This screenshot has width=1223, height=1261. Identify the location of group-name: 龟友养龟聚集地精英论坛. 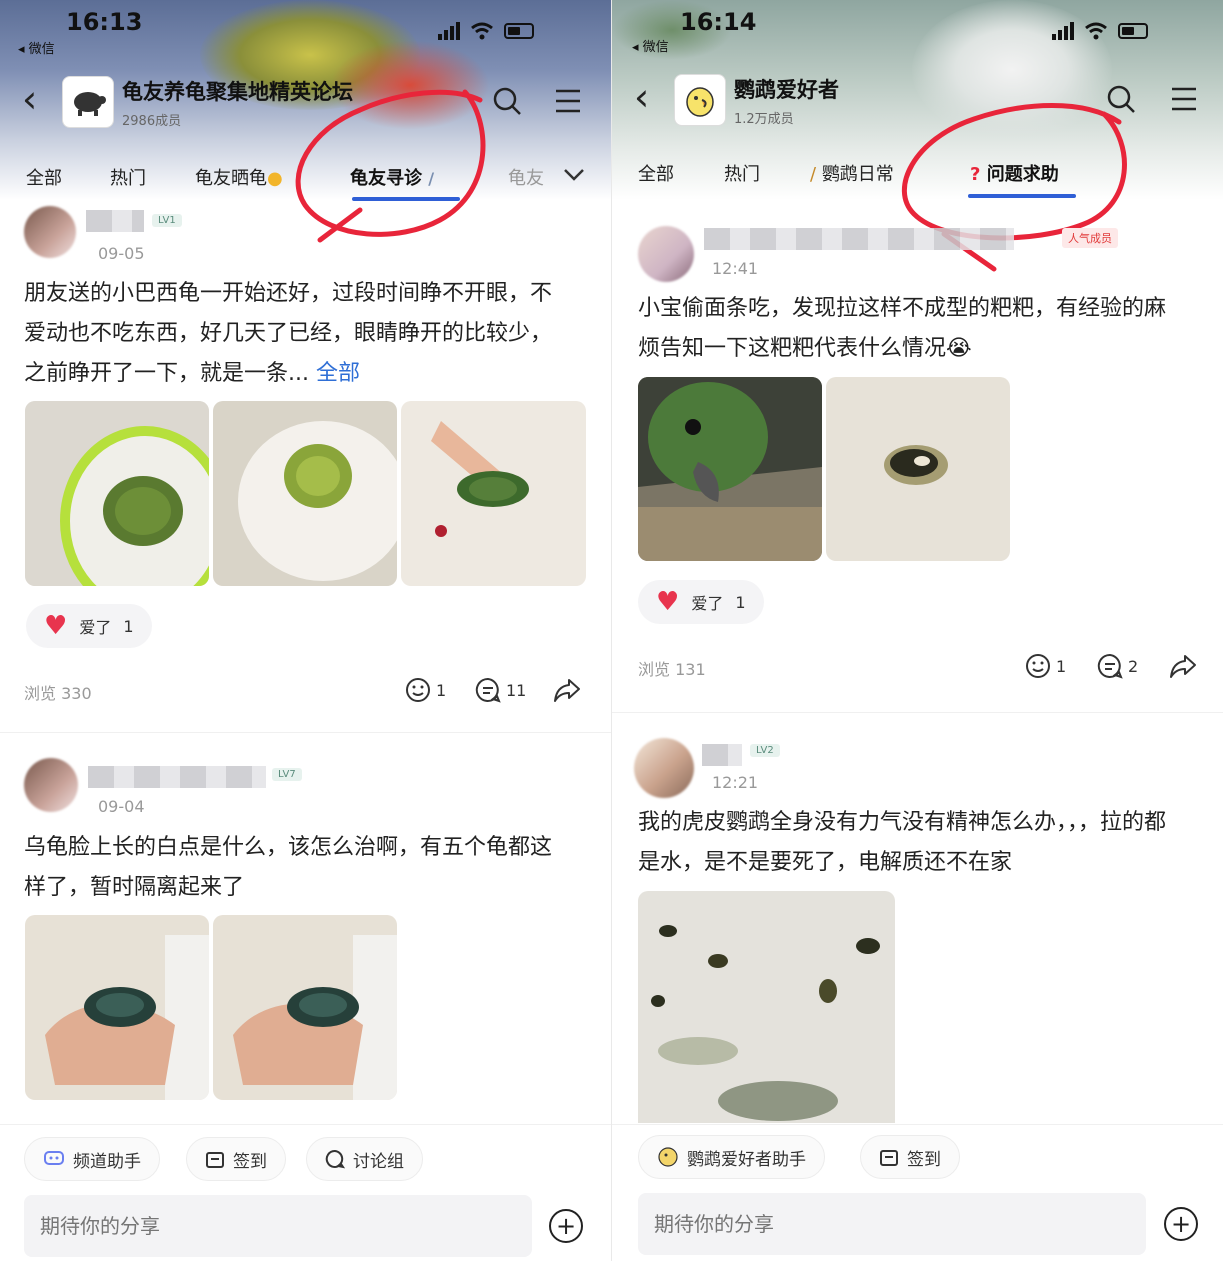
(237, 92).